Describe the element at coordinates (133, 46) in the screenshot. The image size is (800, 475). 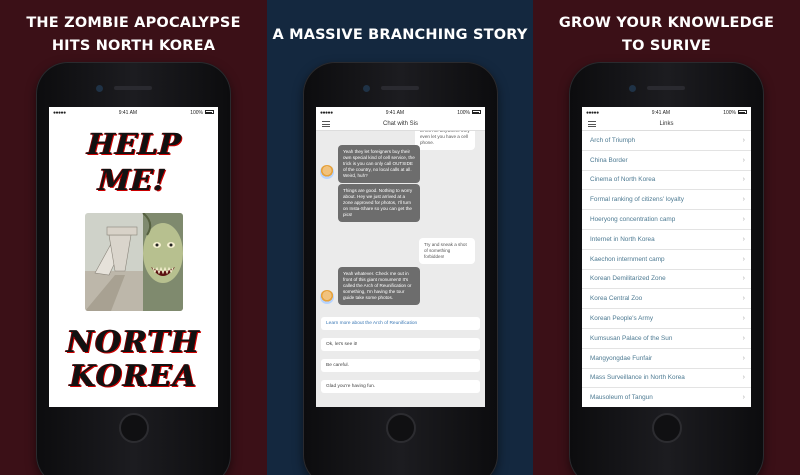
I see `headline-line-2: HITS NORTH KOREA` at that location.